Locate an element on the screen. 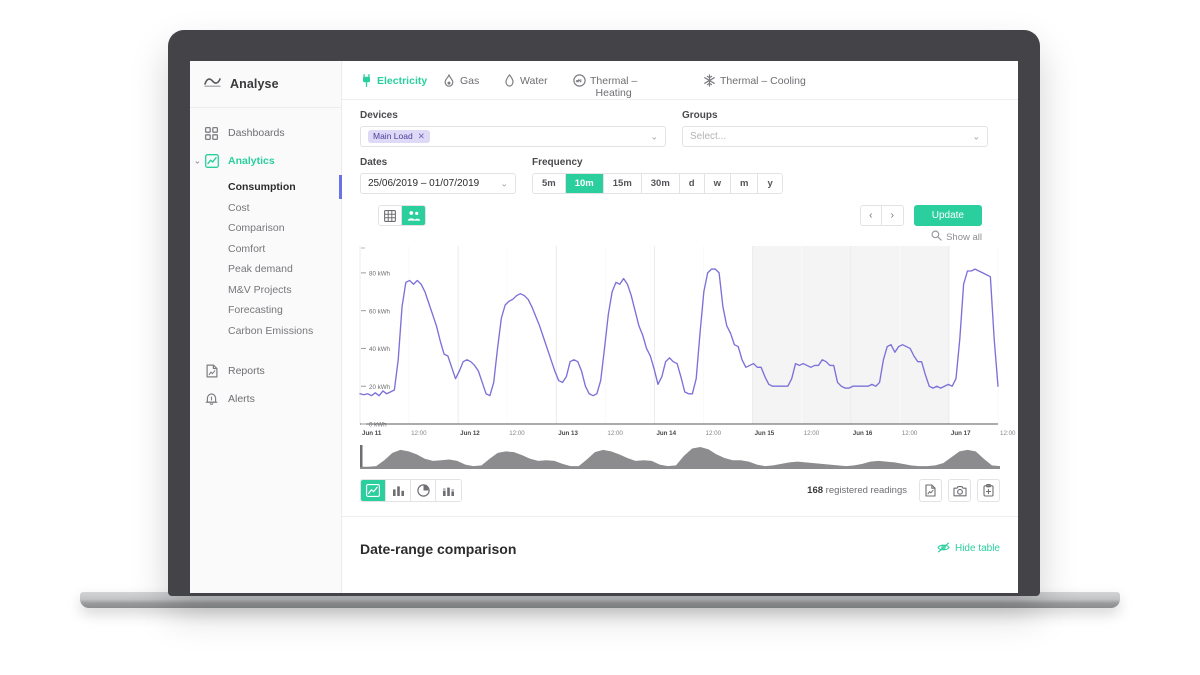  show-all-label: Show all is located at coordinates (964, 237).